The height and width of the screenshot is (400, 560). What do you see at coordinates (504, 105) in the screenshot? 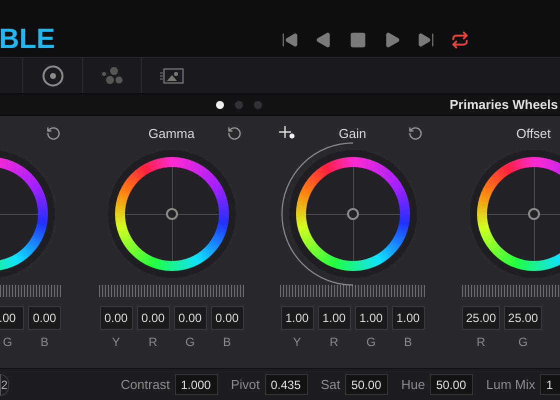
I see `panel-title: Primaries Wheels` at bounding box center [504, 105].